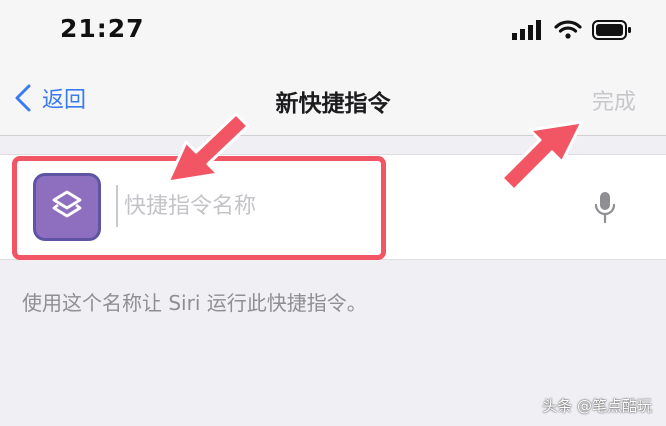 This screenshot has width=666, height=426. I want to click on status-time: 21:27, so click(102, 28).